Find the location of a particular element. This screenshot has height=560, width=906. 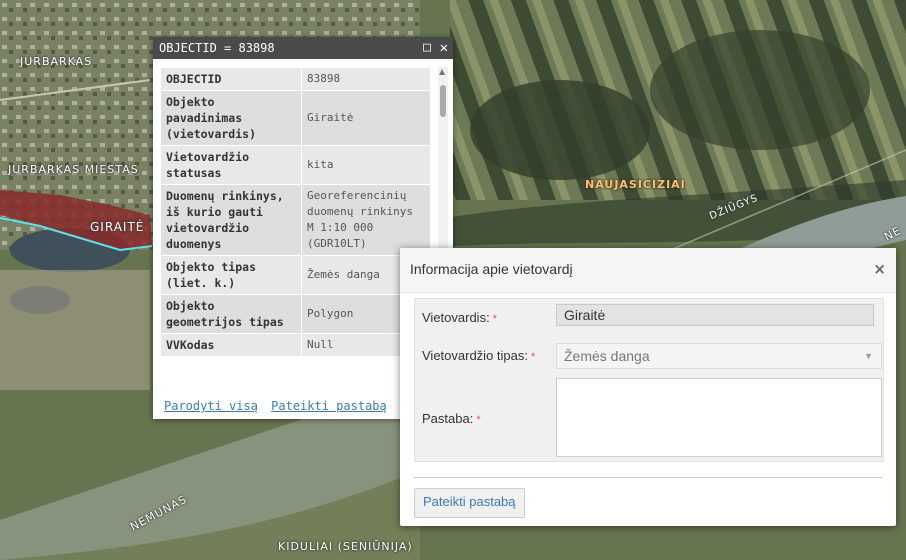

attribute-key: Vietovardžio statusas is located at coordinates (231, 165).